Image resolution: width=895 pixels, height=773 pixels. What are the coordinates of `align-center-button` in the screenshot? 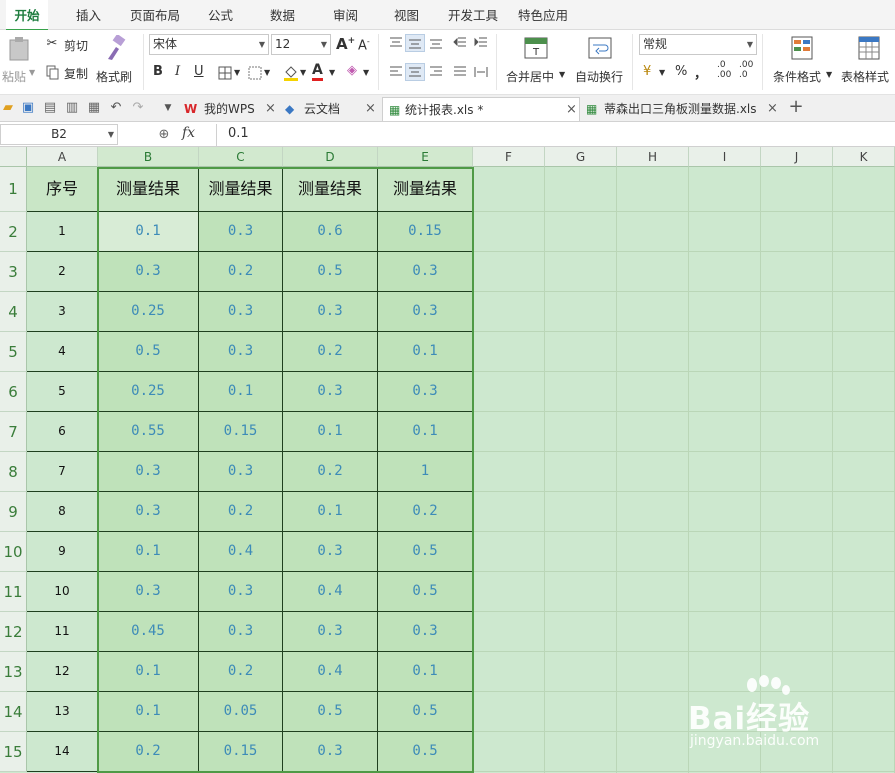 It's located at (415, 72).